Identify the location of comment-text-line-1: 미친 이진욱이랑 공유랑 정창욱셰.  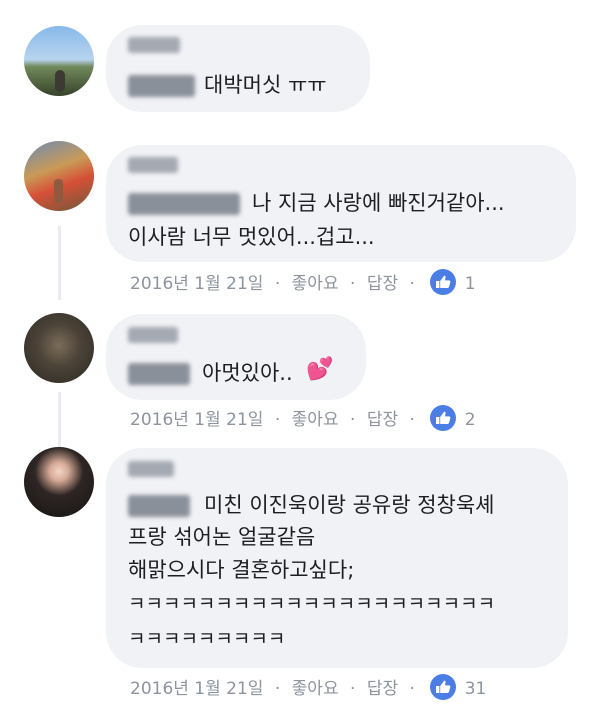
(349, 505).